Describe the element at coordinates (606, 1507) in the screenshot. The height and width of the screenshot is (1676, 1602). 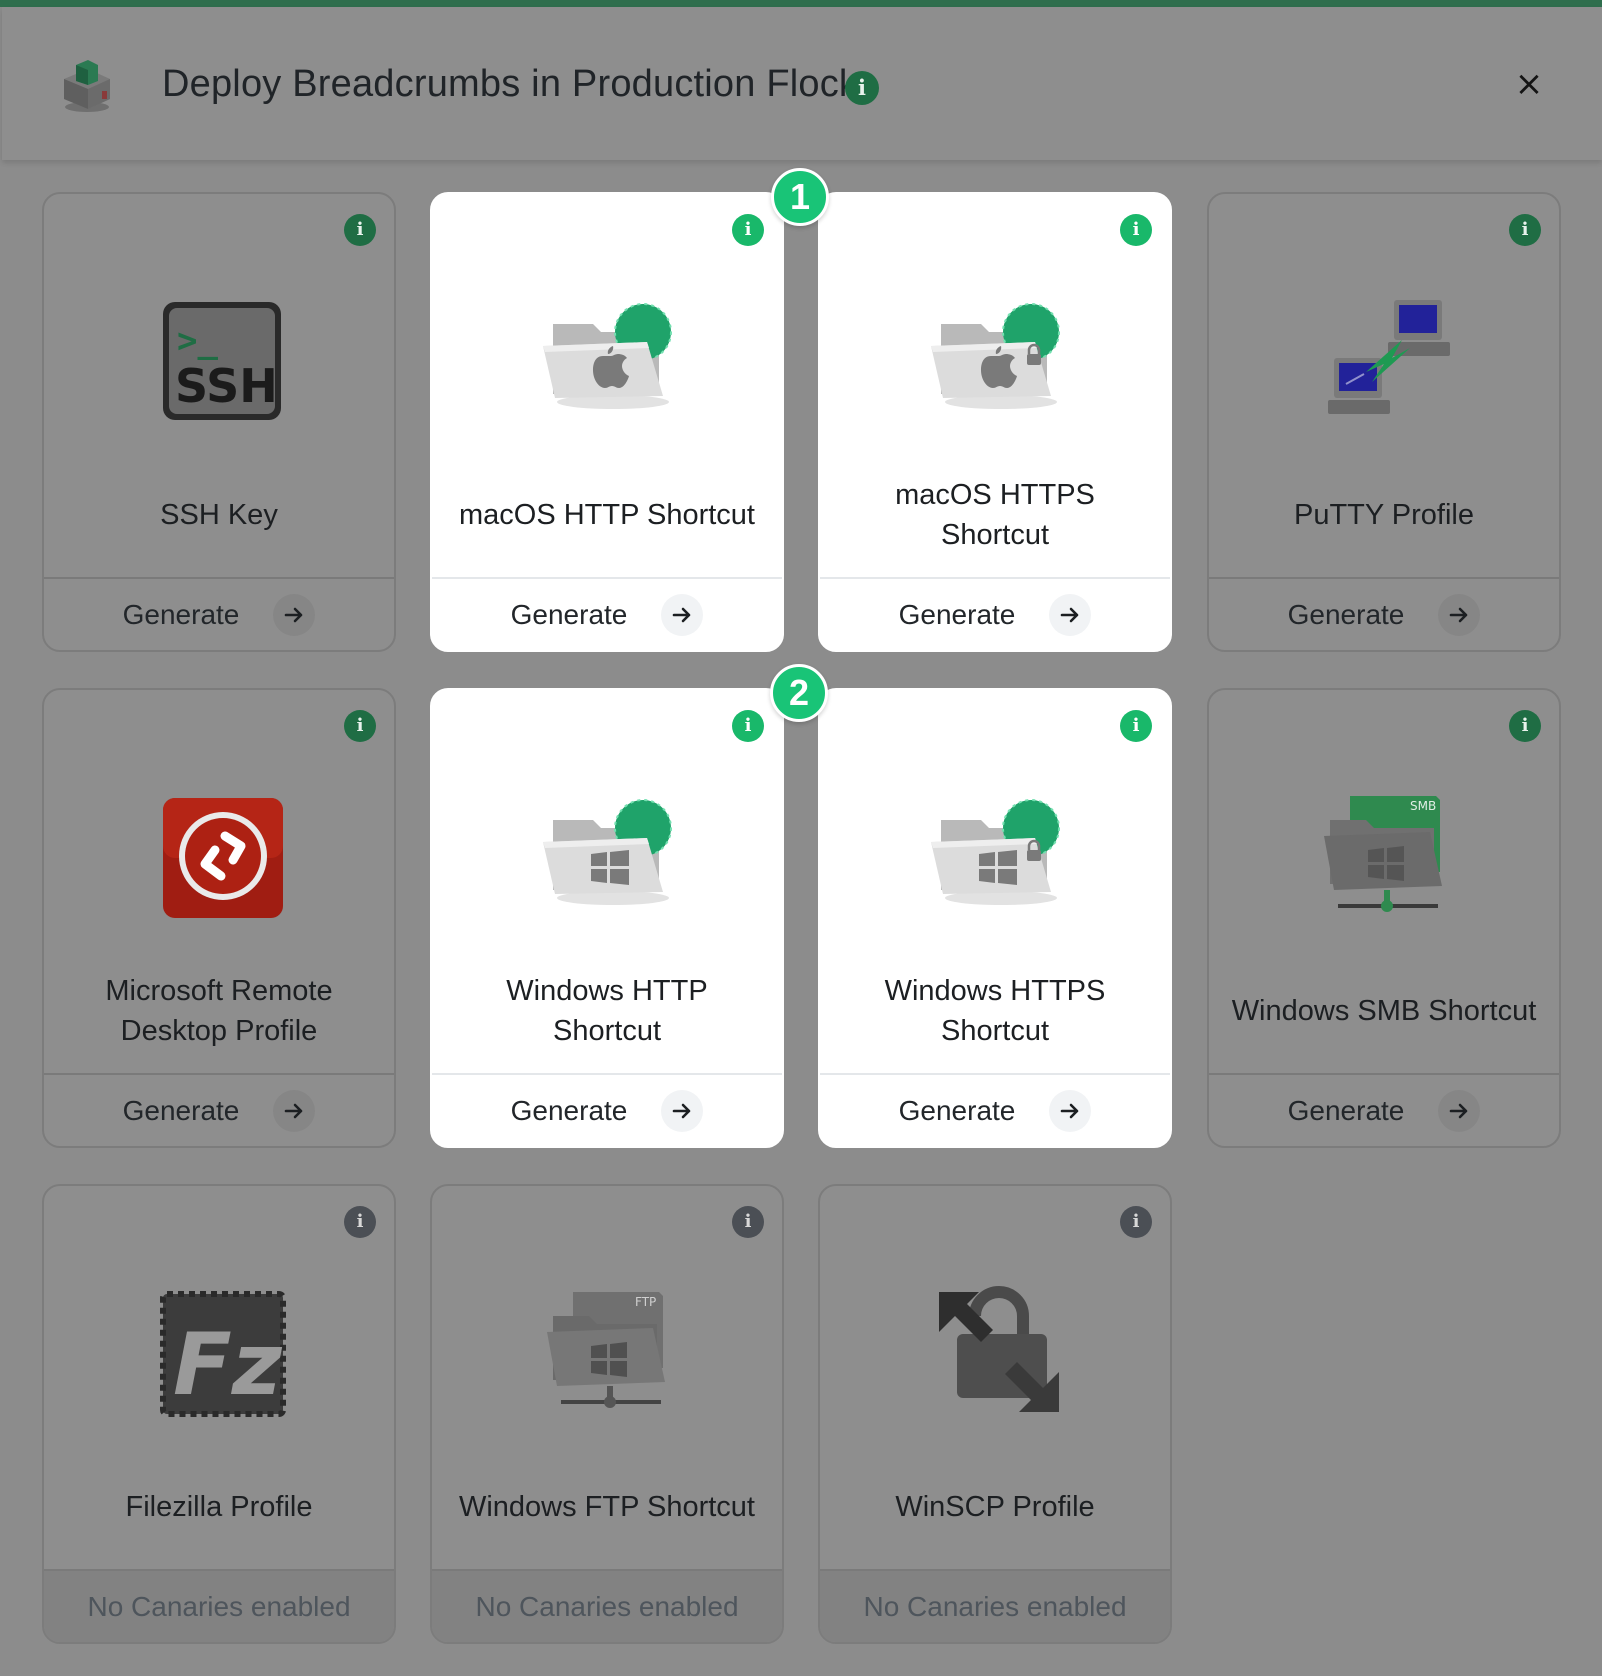
I see `card-title: Windows FTP Shortcut` at that location.